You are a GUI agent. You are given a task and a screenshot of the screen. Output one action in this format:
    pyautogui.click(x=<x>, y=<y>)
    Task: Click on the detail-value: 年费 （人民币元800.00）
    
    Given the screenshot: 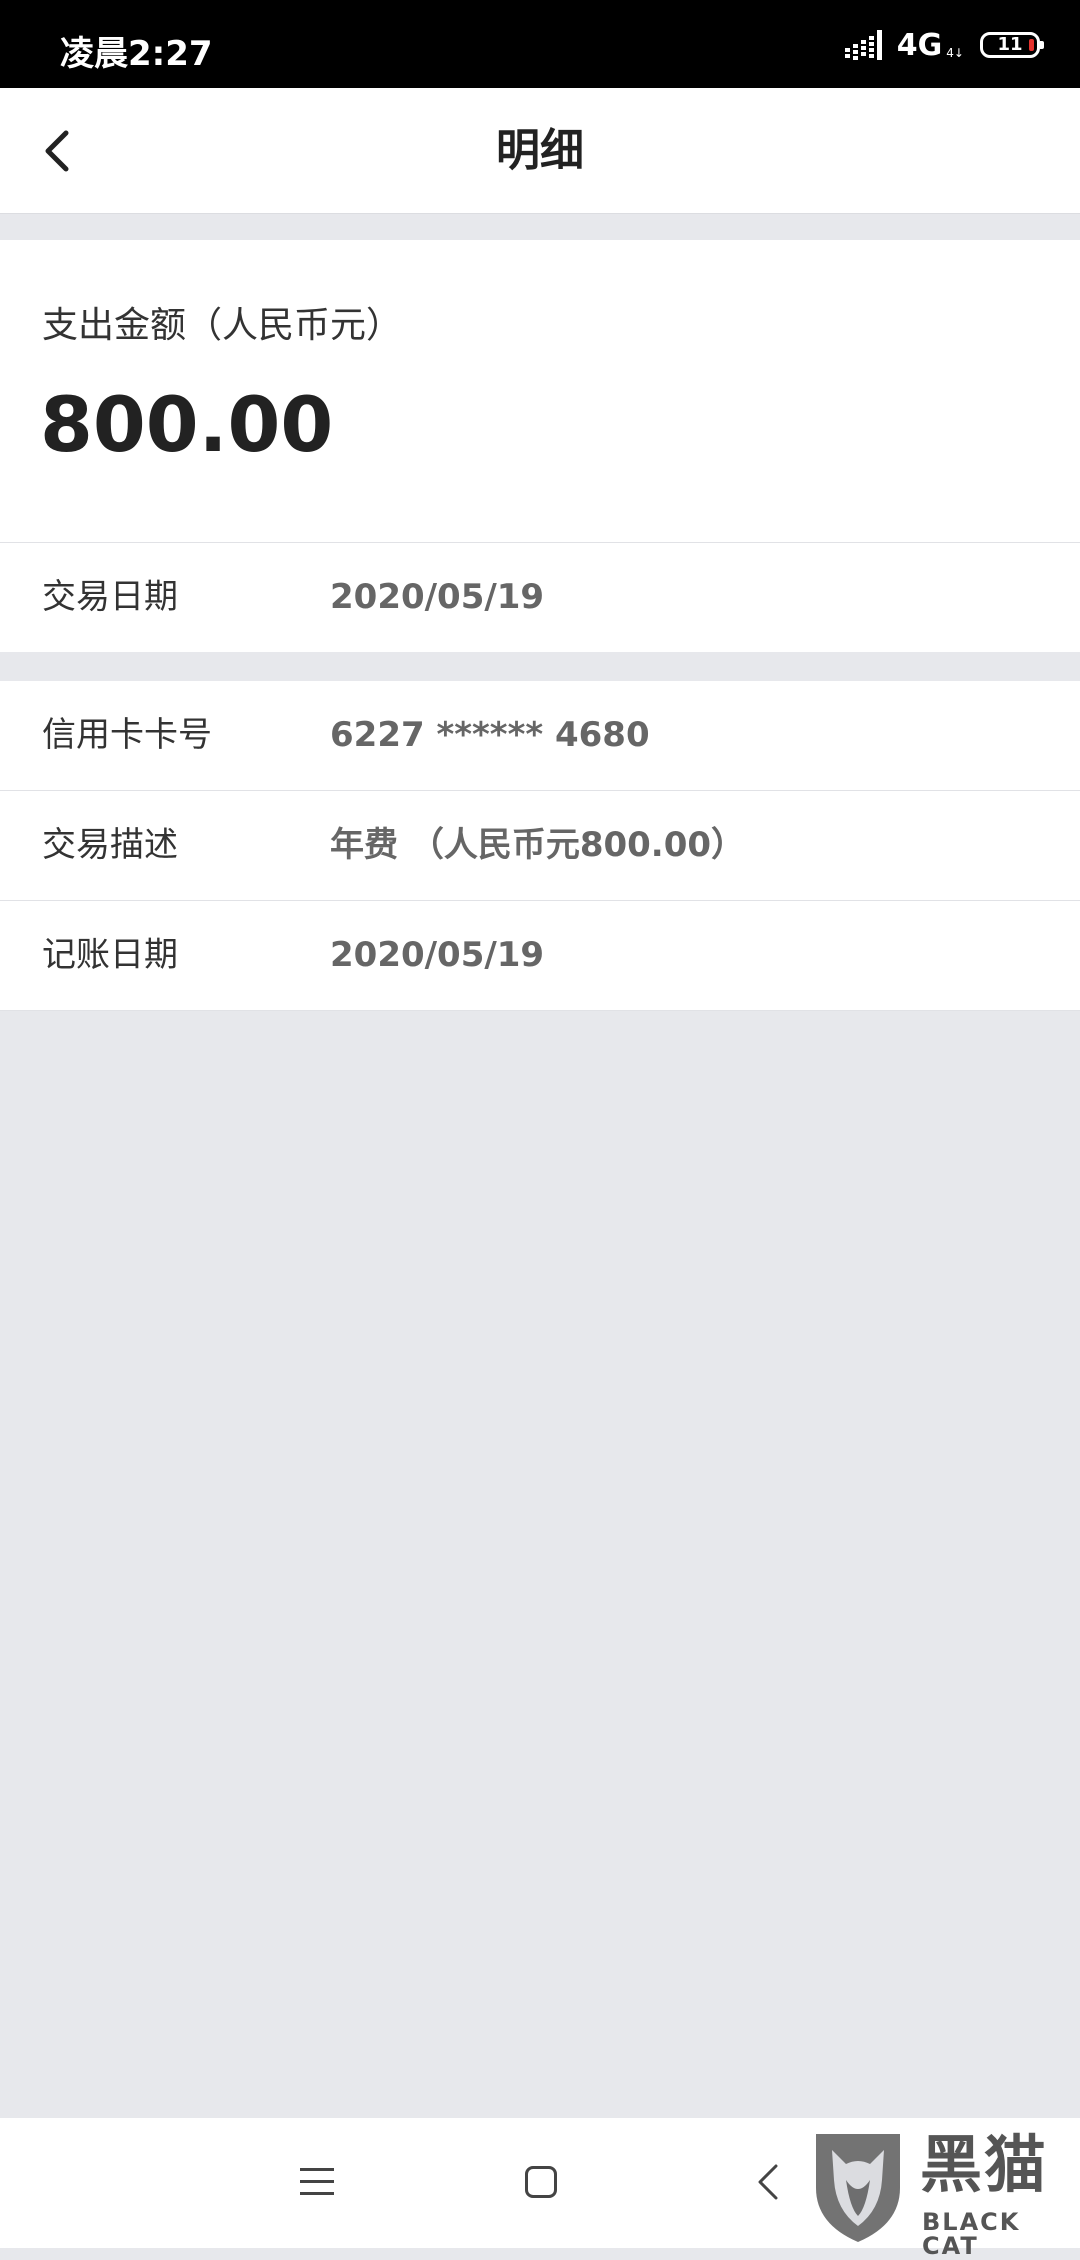 What is the action you would take?
    pyautogui.click(x=538, y=845)
    